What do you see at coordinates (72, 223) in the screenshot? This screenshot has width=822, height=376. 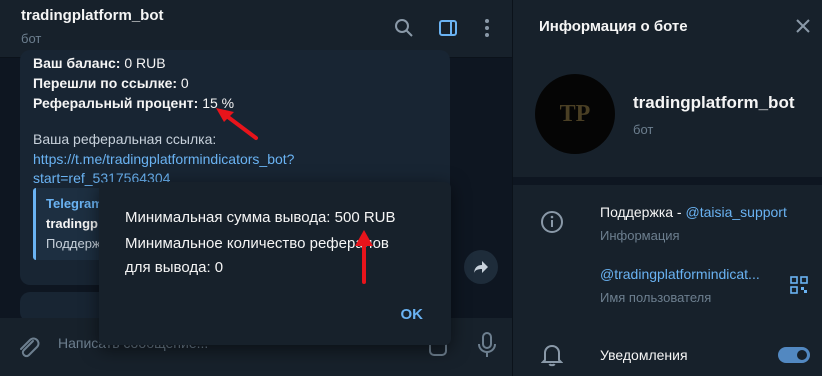 I see `preview-title: tradingp` at bounding box center [72, 223].